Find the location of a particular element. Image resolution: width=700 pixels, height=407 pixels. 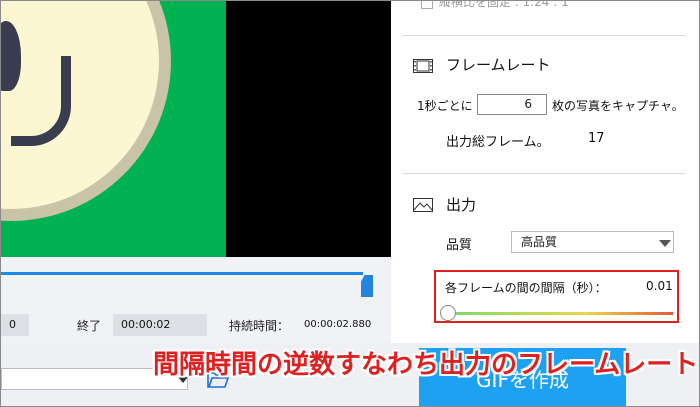

duration-label: 持続時間： is located at coordinates (259, 326).